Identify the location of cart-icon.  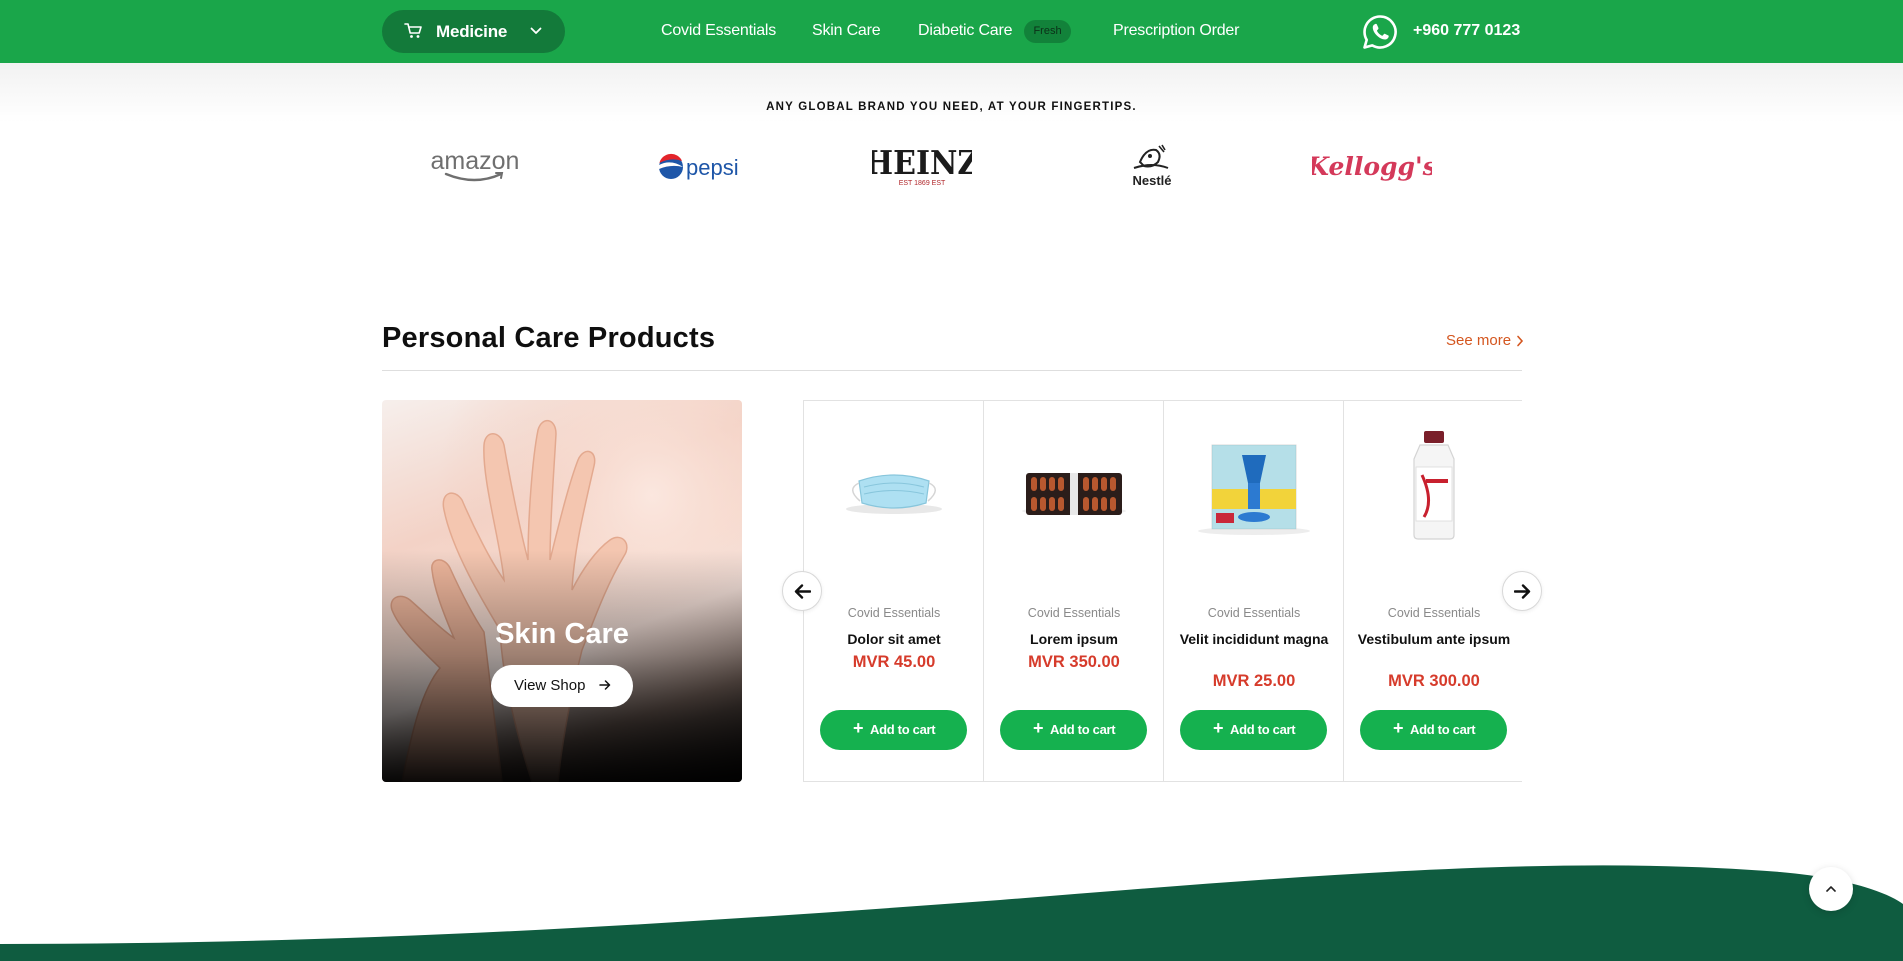
(413, 30).